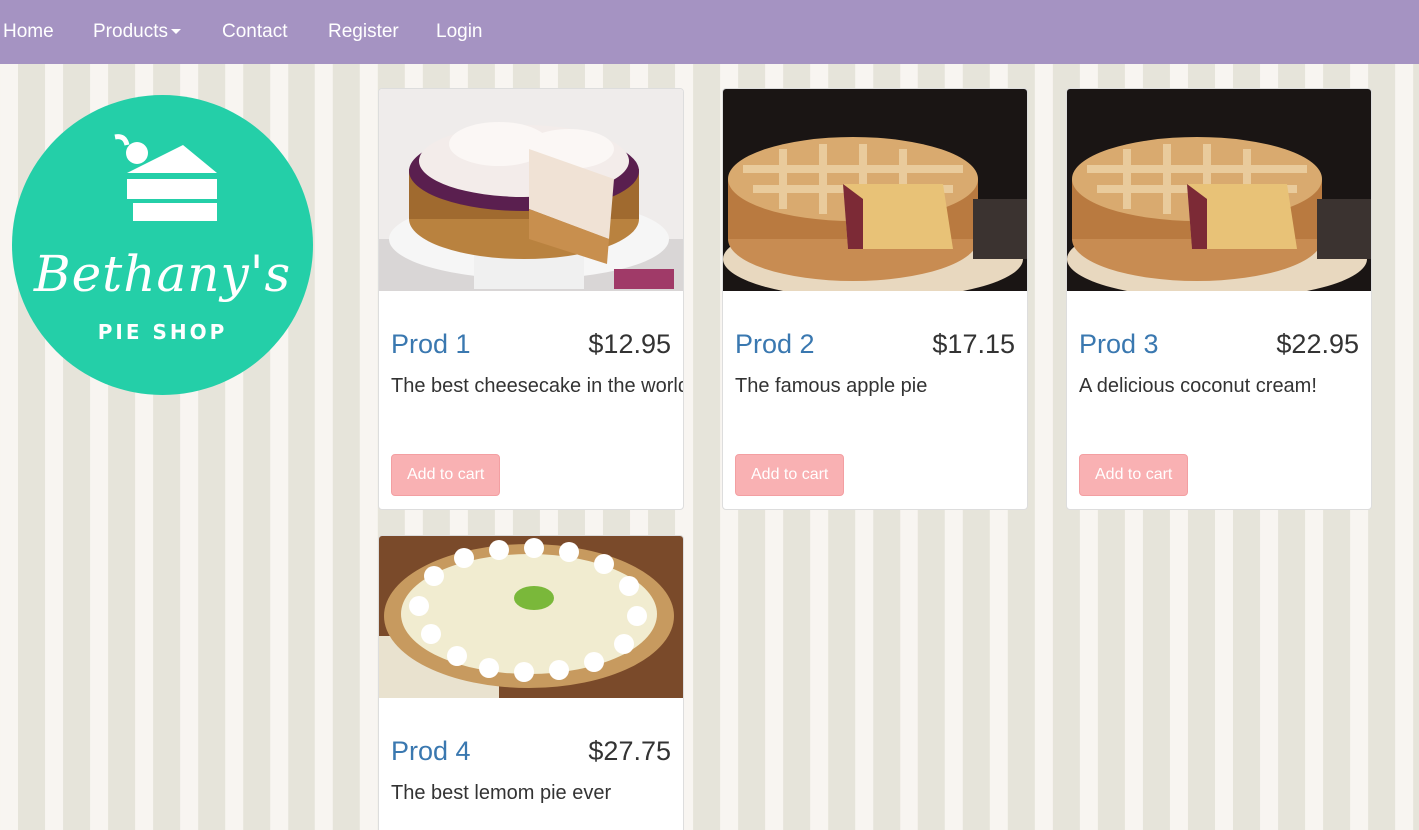 The image size is (1419, 830). What do you see at coordinates (431, 751) in the screenshot?
I see `product-name: Prod 4` at bounding box center [431, 751].